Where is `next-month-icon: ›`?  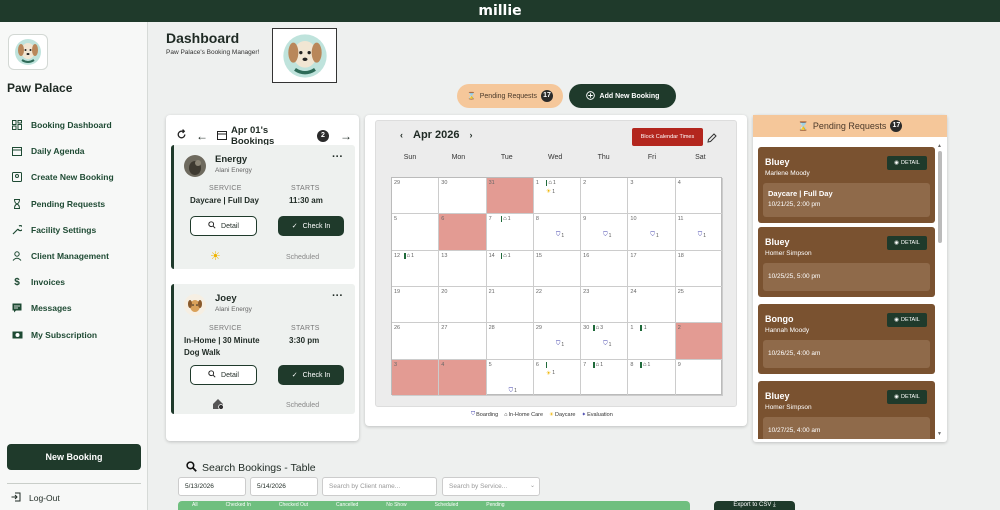
next-month-icon: › is located at coordinates (470, 135).